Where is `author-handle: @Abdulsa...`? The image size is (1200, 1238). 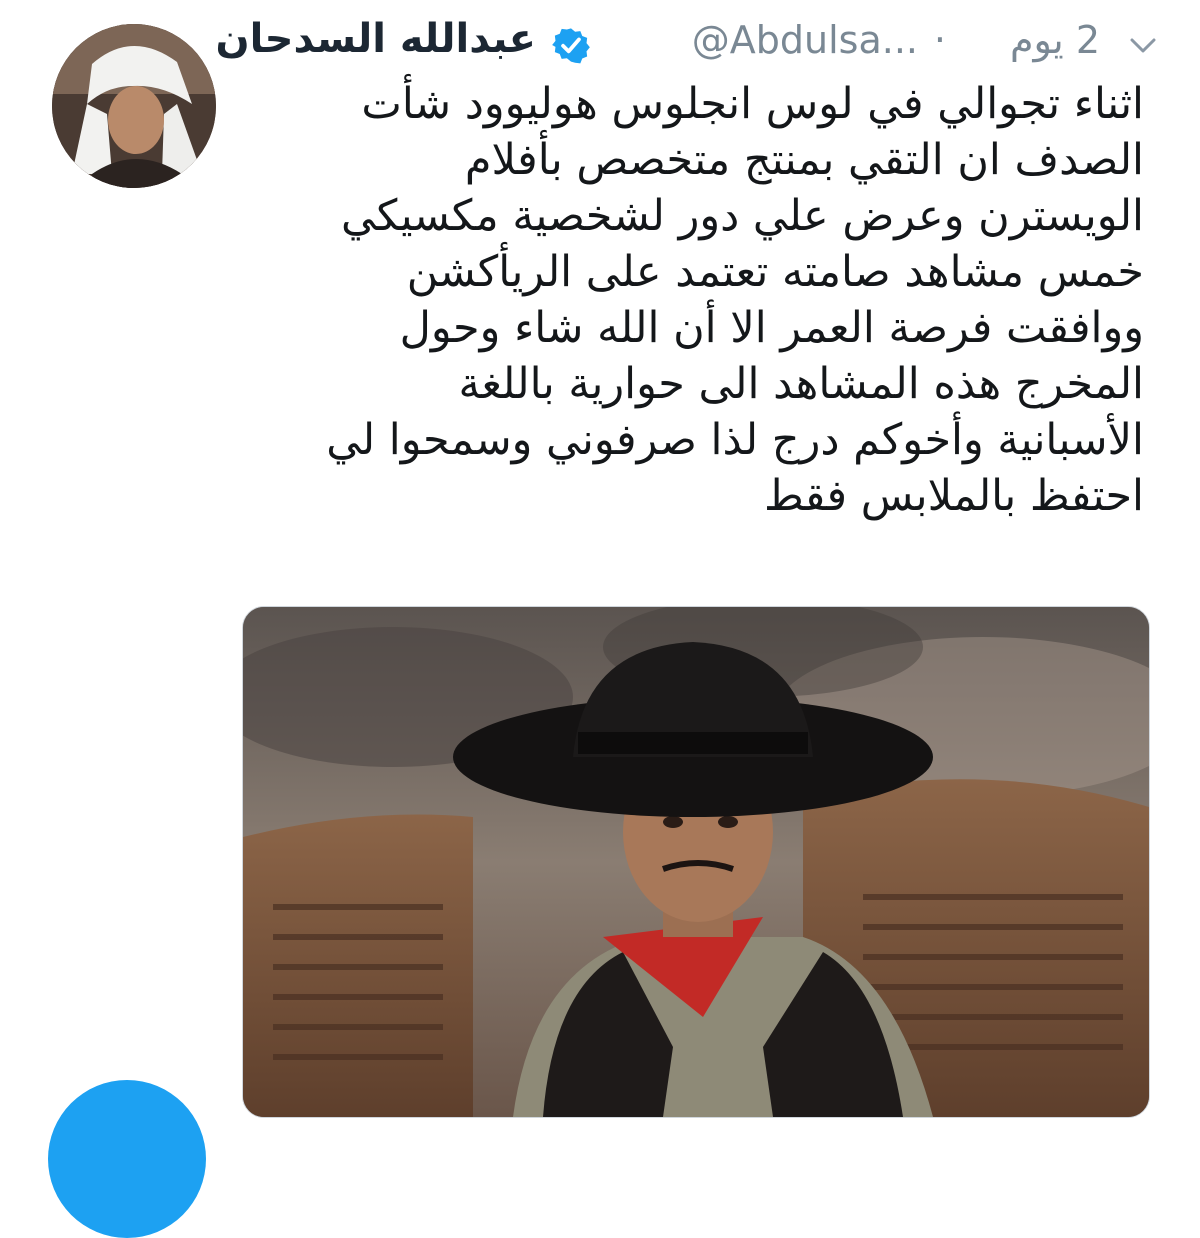 author-handle: @Abdulsa... is located at coordinates (805, 40).